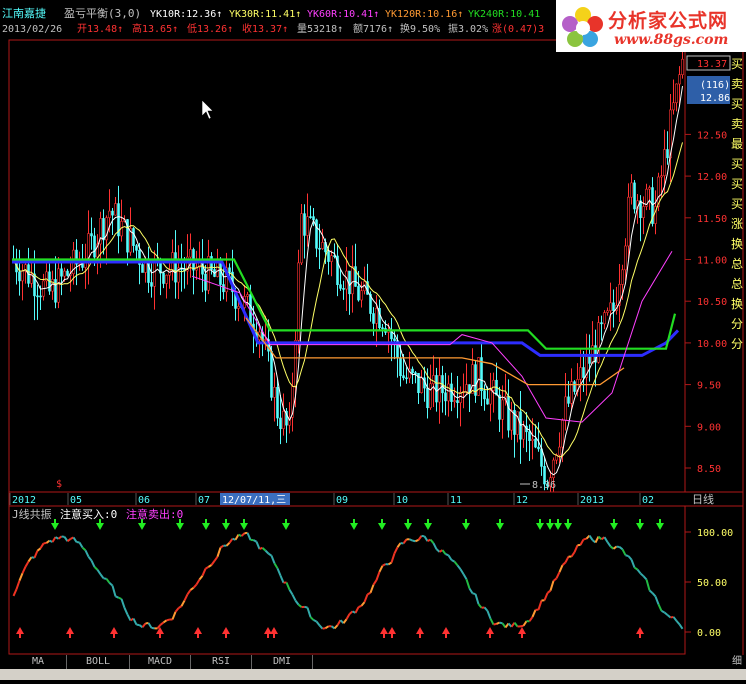 The width and height of the screenshot is (746, 684). I want to click on tab-rsi: RSI, so click(221, 662).